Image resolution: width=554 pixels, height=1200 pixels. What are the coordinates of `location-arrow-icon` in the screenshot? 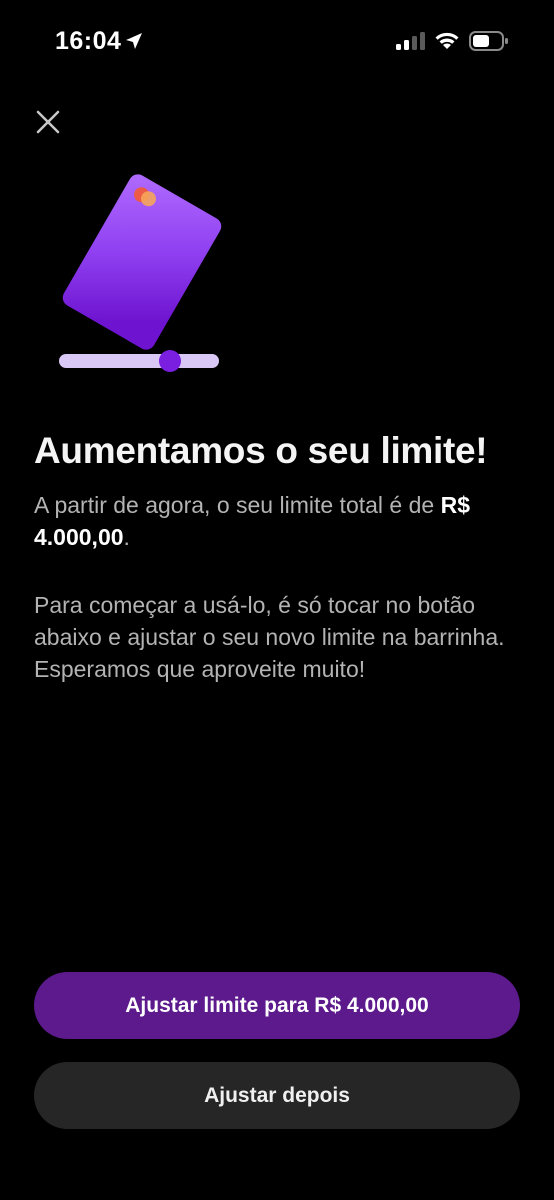 It's located at (134, 41).